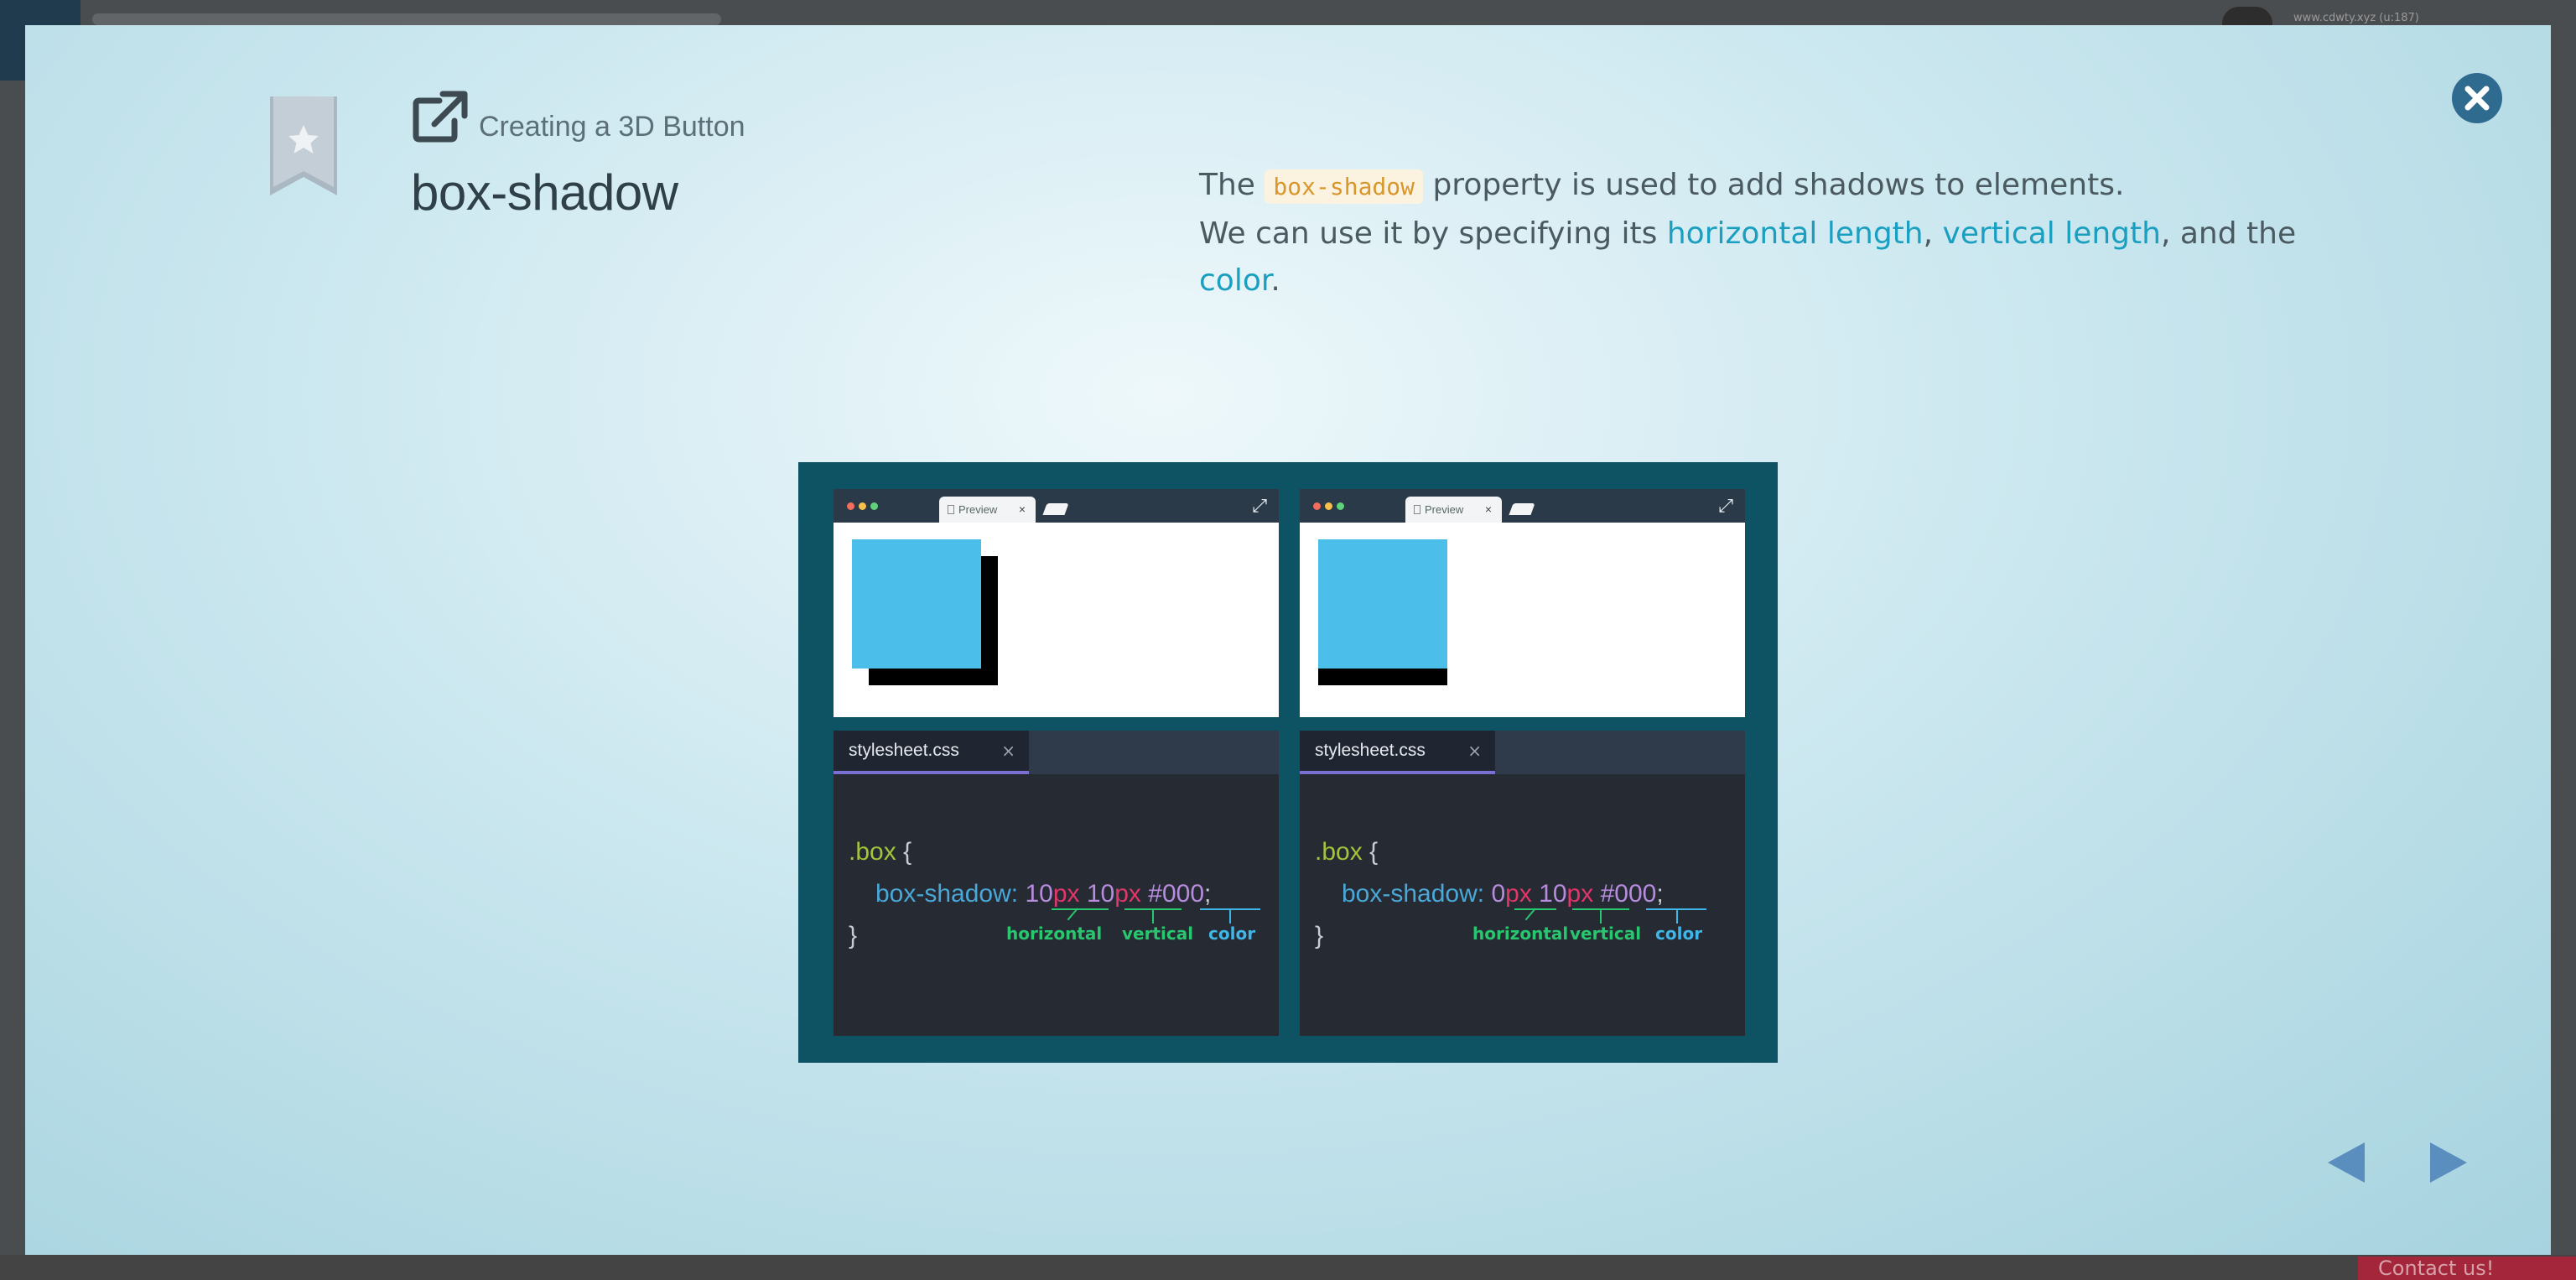 The height and width of the screenshot is (1280, 2576). What do you see at coordinates (1498, 894) in the screenshot?
I see `code-h-num: 0` at bounding box center [1498, 894].